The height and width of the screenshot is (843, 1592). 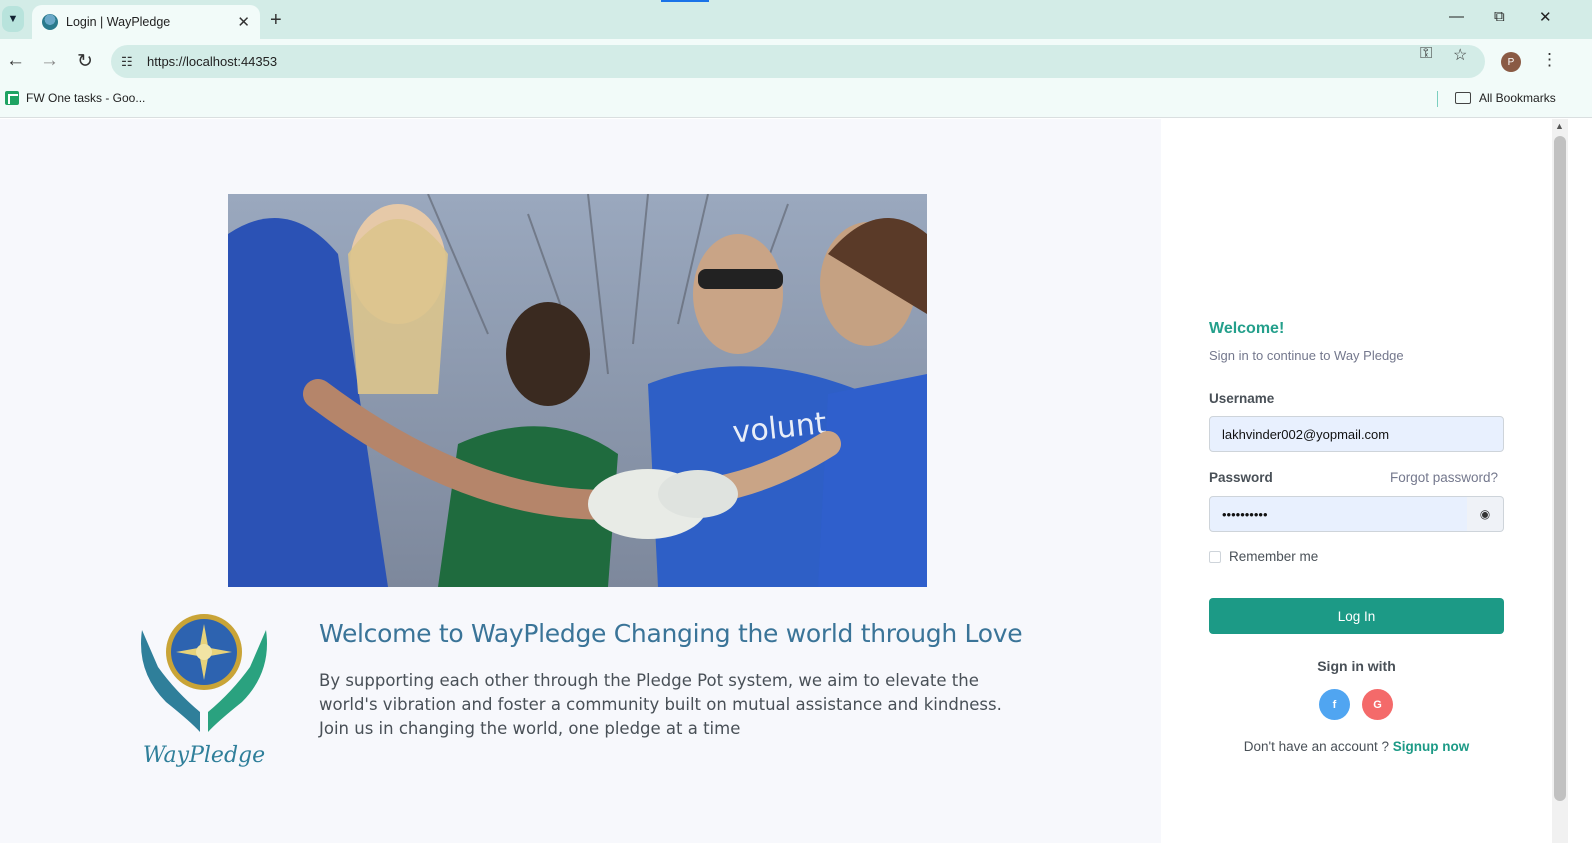 What do you see at coordinates (243, 22) in the screenshot?
I see `tab-close-icon: ✕` at bounding box center [243, 22].